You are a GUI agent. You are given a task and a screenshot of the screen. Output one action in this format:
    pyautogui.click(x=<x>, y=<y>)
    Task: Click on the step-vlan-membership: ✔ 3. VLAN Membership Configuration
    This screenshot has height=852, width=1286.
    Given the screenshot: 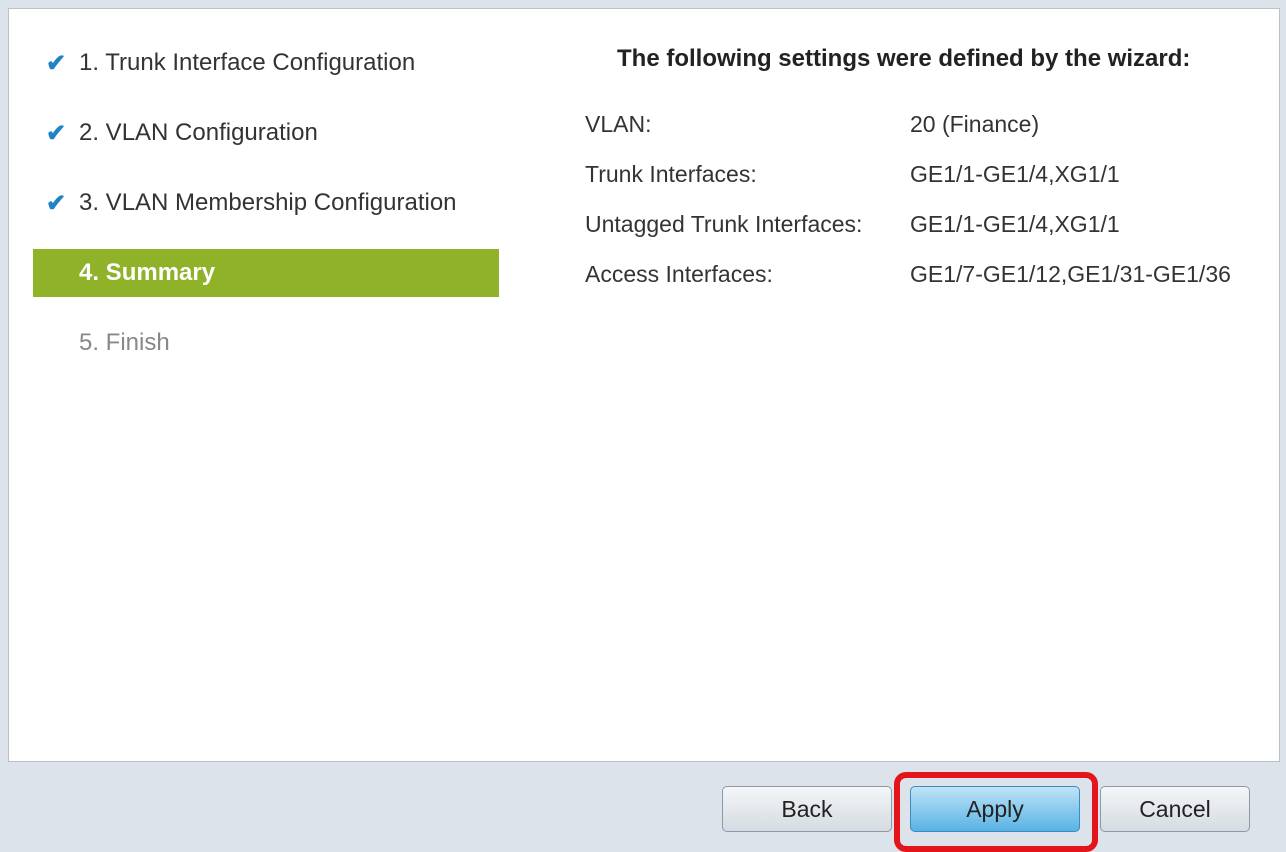 What is the action you would take?
    pyautogui.click(x=266, y=203)
    